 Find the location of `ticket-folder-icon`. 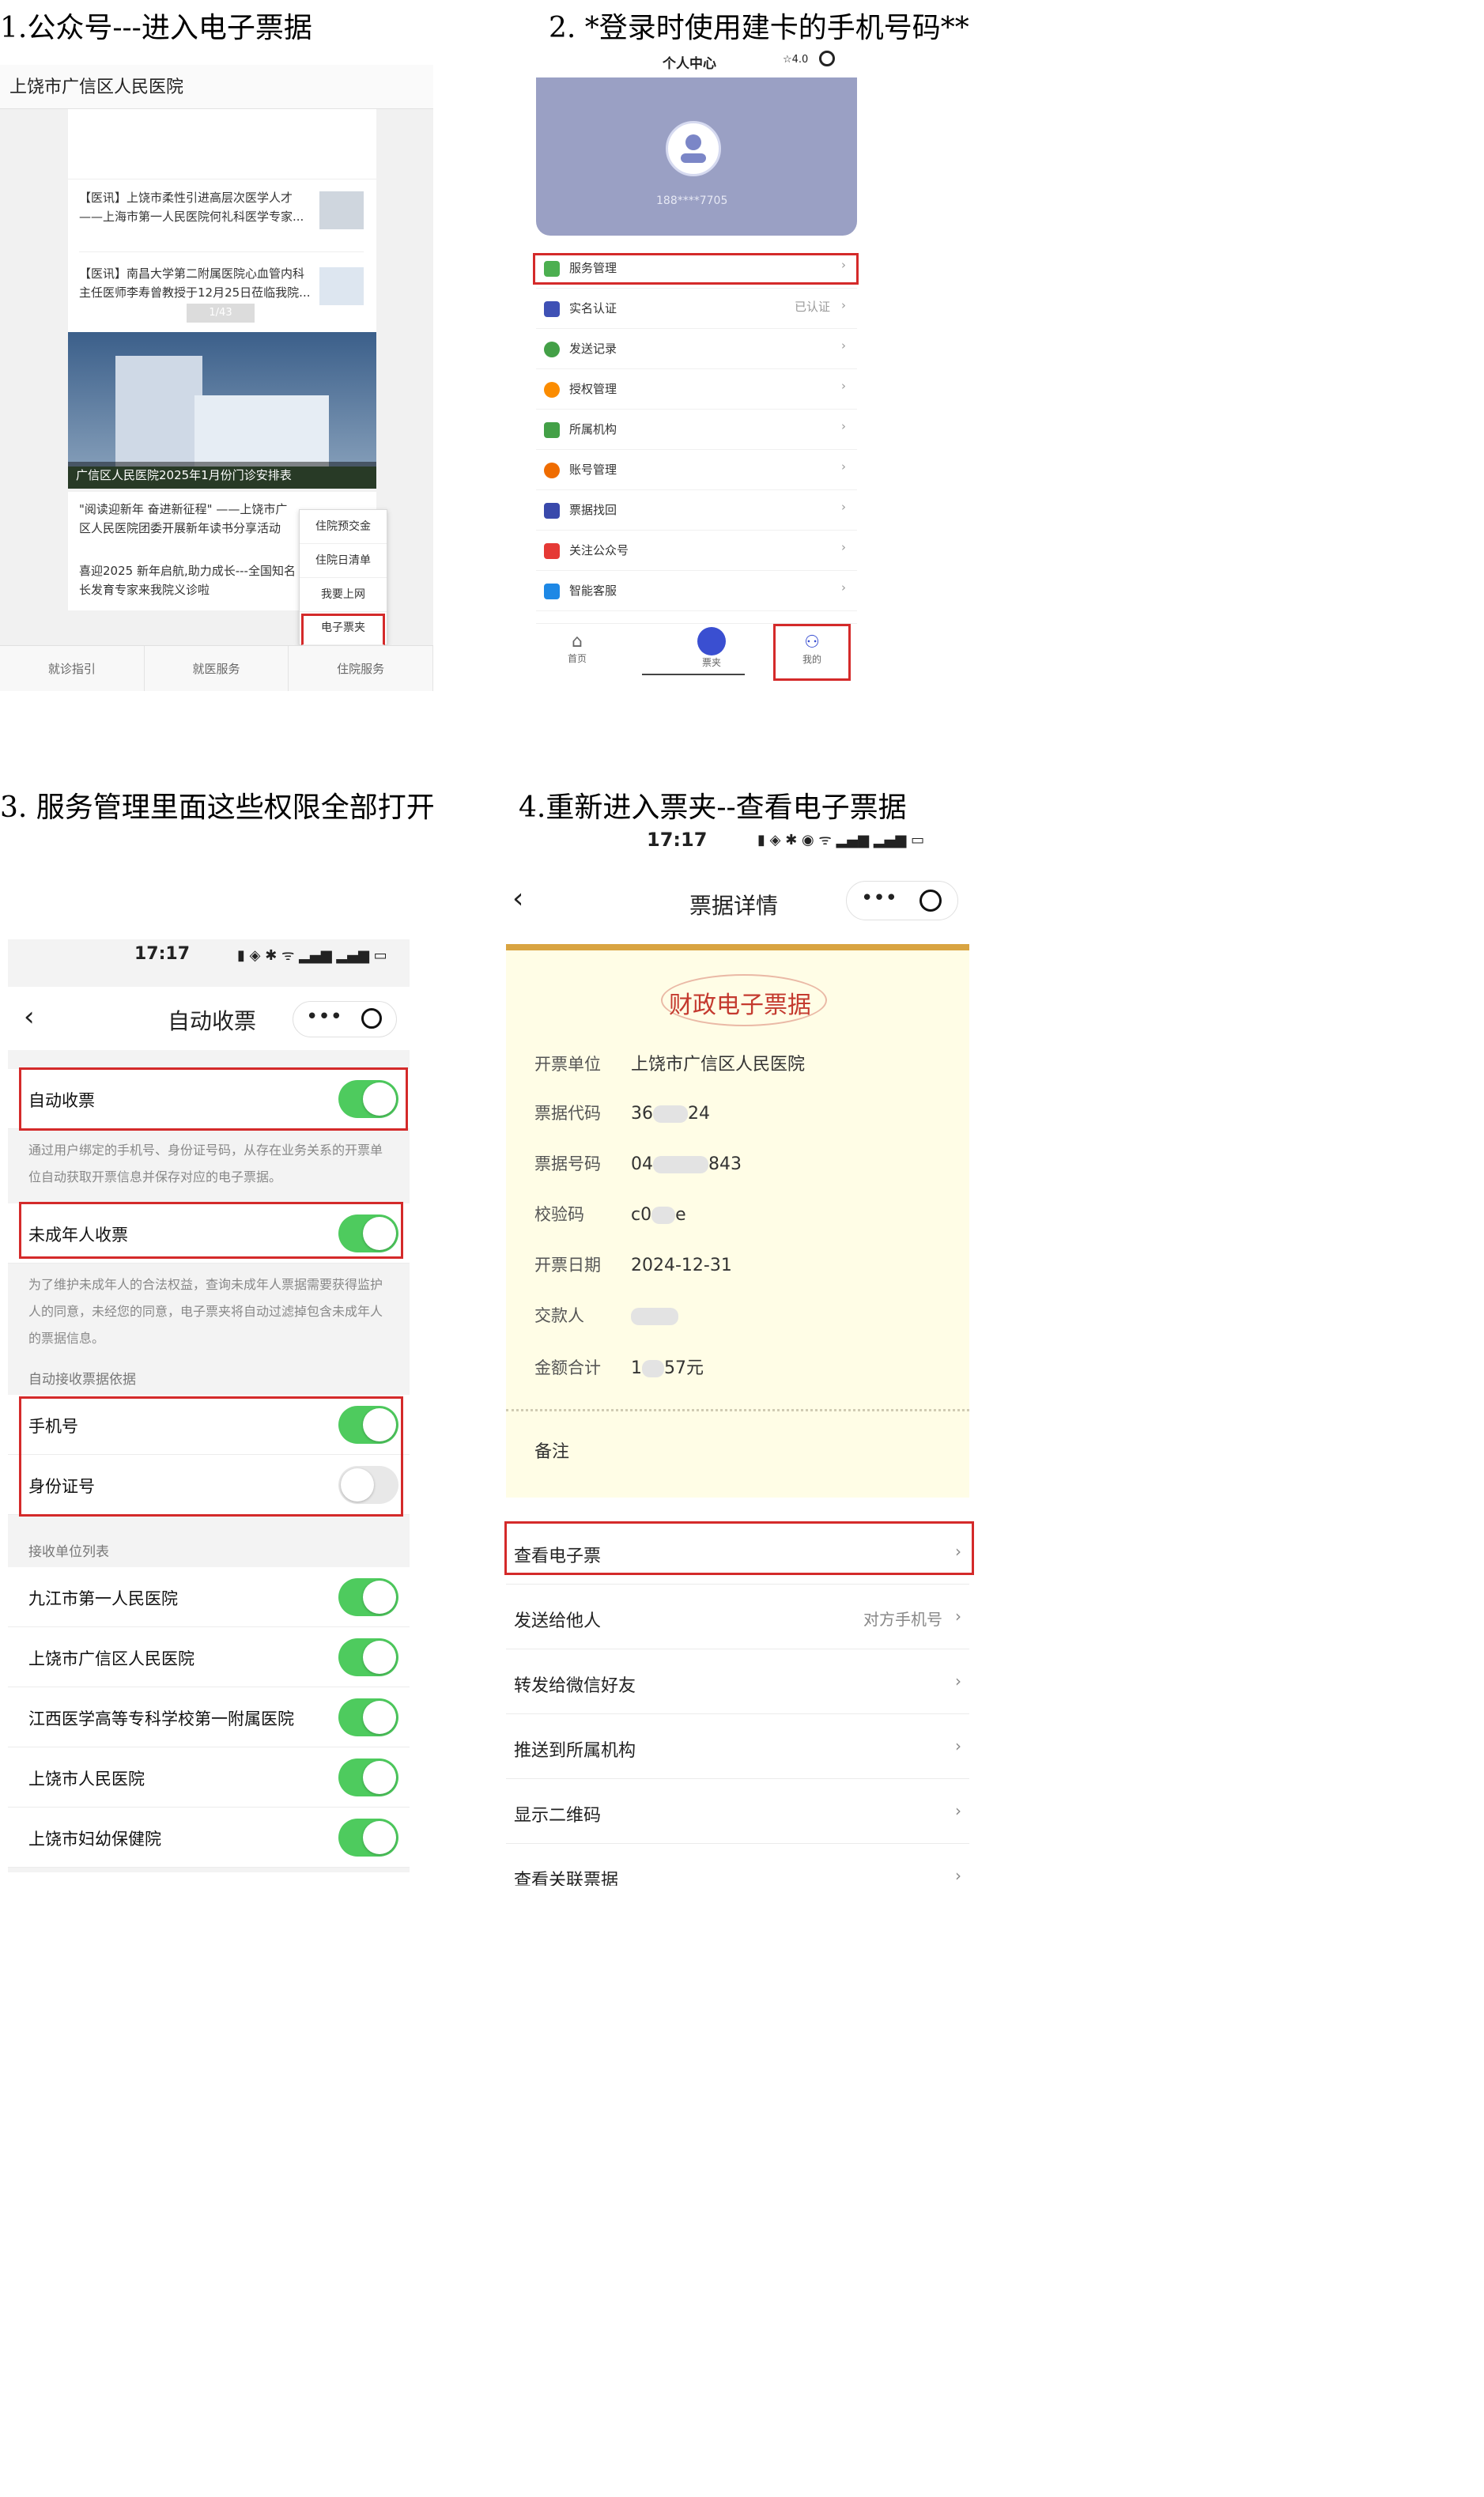

ticket-folder-icon is located at coordinates (711, 641).